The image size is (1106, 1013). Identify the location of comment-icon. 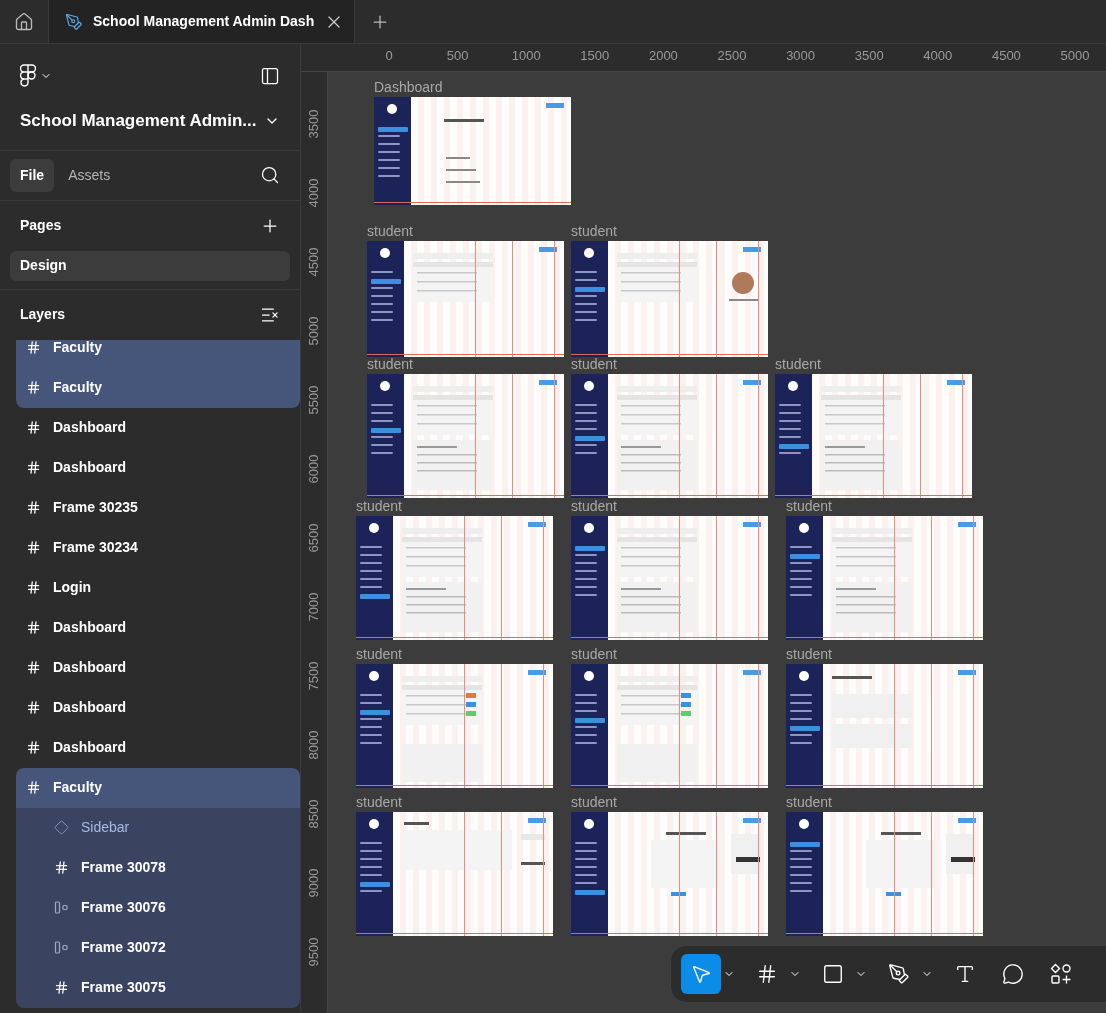
(1013, 974).